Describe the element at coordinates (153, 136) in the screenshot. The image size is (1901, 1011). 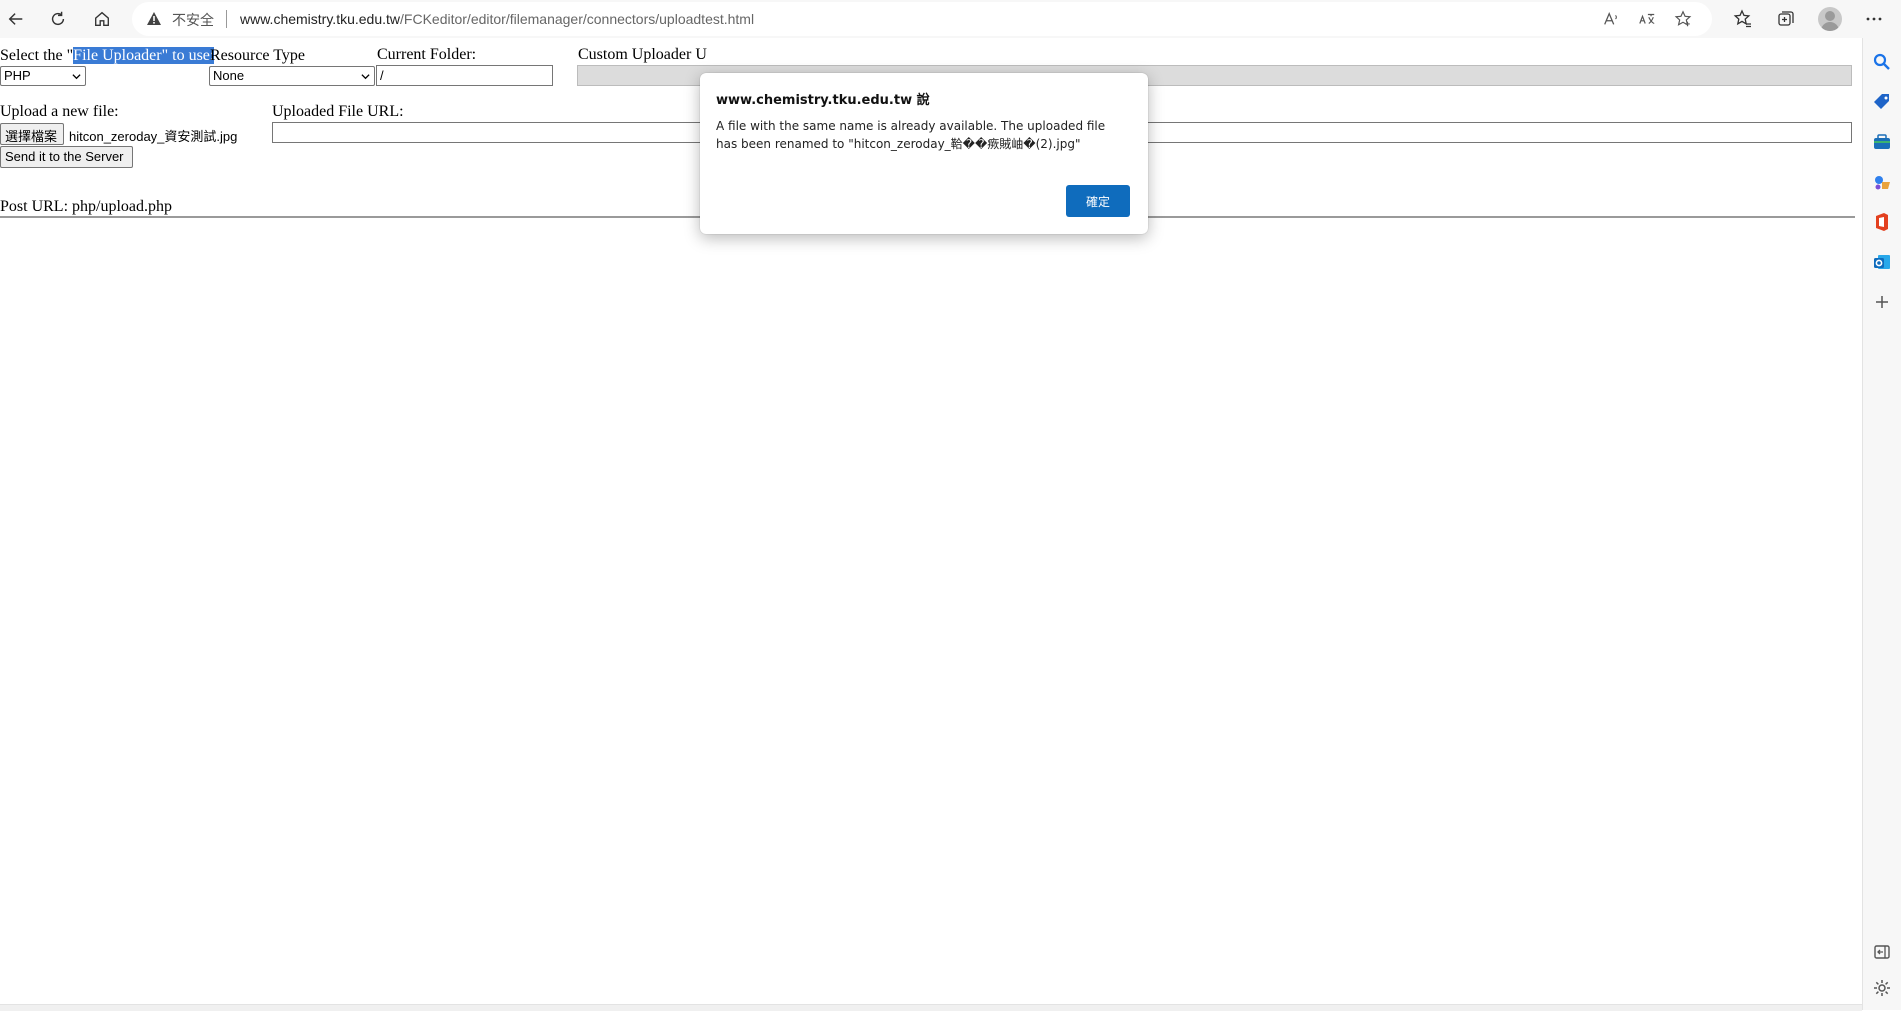
I see `chosen-file-name: hitcon_zeroday_資安測試.jpg` at that location.